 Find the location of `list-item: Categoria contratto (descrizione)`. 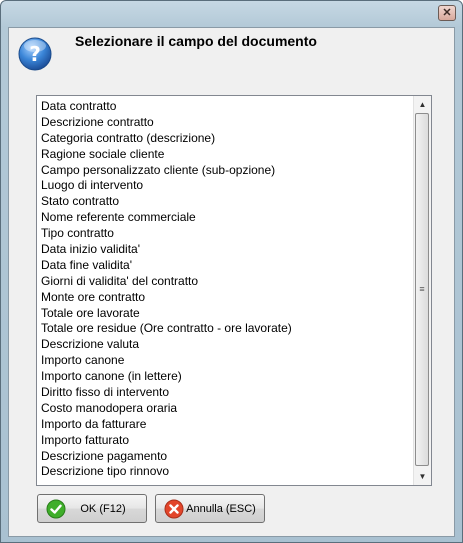

list-item: Categoria contratto (descrizione) is located at coordinates (226, 139).